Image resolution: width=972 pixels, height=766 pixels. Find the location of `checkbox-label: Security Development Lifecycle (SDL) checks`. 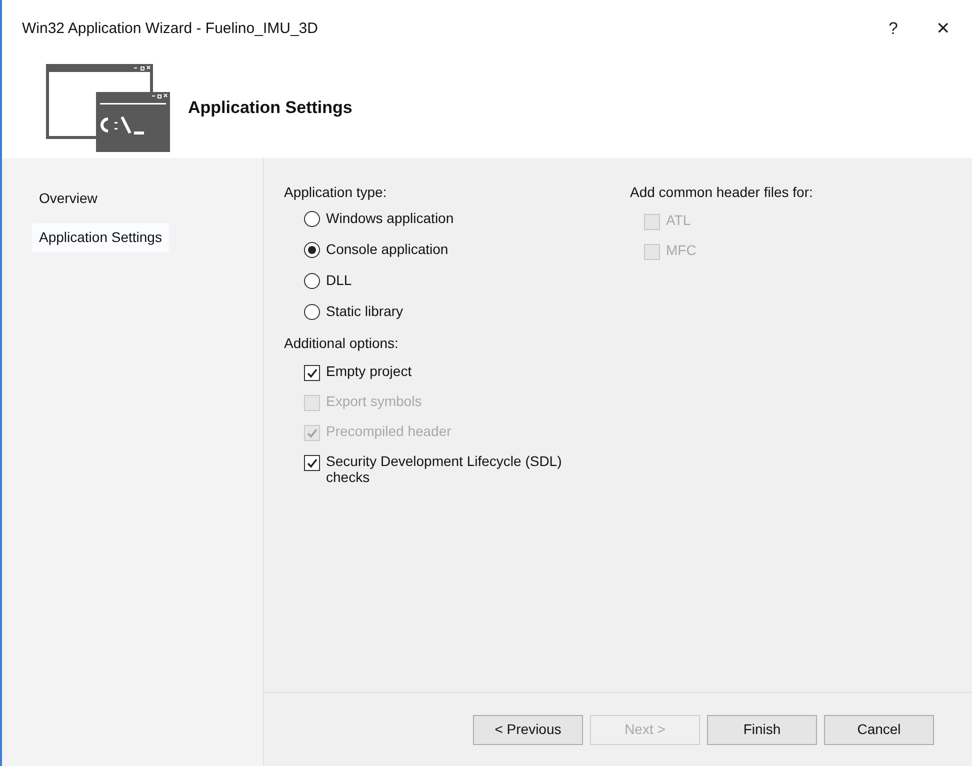

checkbox-label: Security Development Lifecycle (SDL) checks is located at coordinates (444, 469).